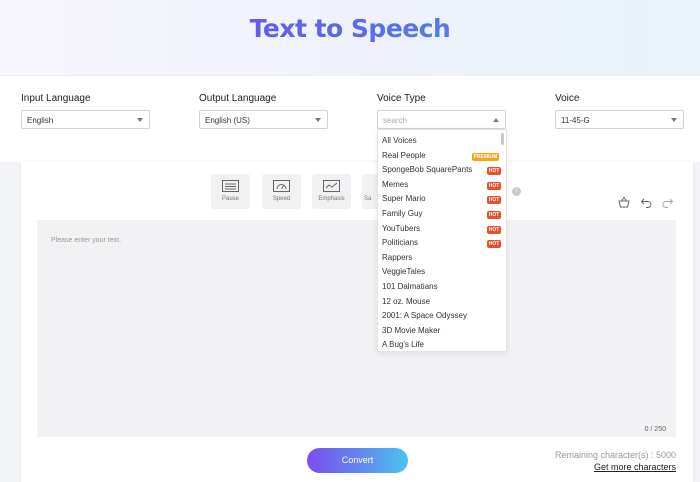 This screenshot has height=482, width=700. I want to click on emphasis-label: Emphasis, so click(331, 199).